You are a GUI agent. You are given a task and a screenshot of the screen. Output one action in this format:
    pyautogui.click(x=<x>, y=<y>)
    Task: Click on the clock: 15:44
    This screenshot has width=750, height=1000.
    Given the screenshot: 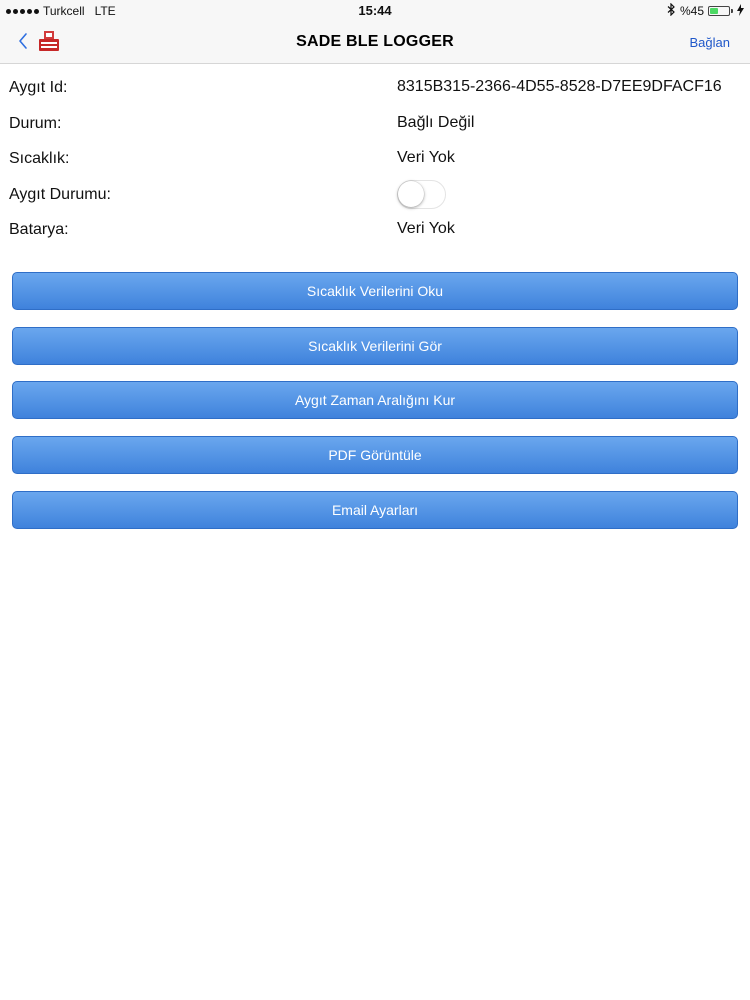 What is the action you would take?
    pyautogui.click(x=375, y=10)
    